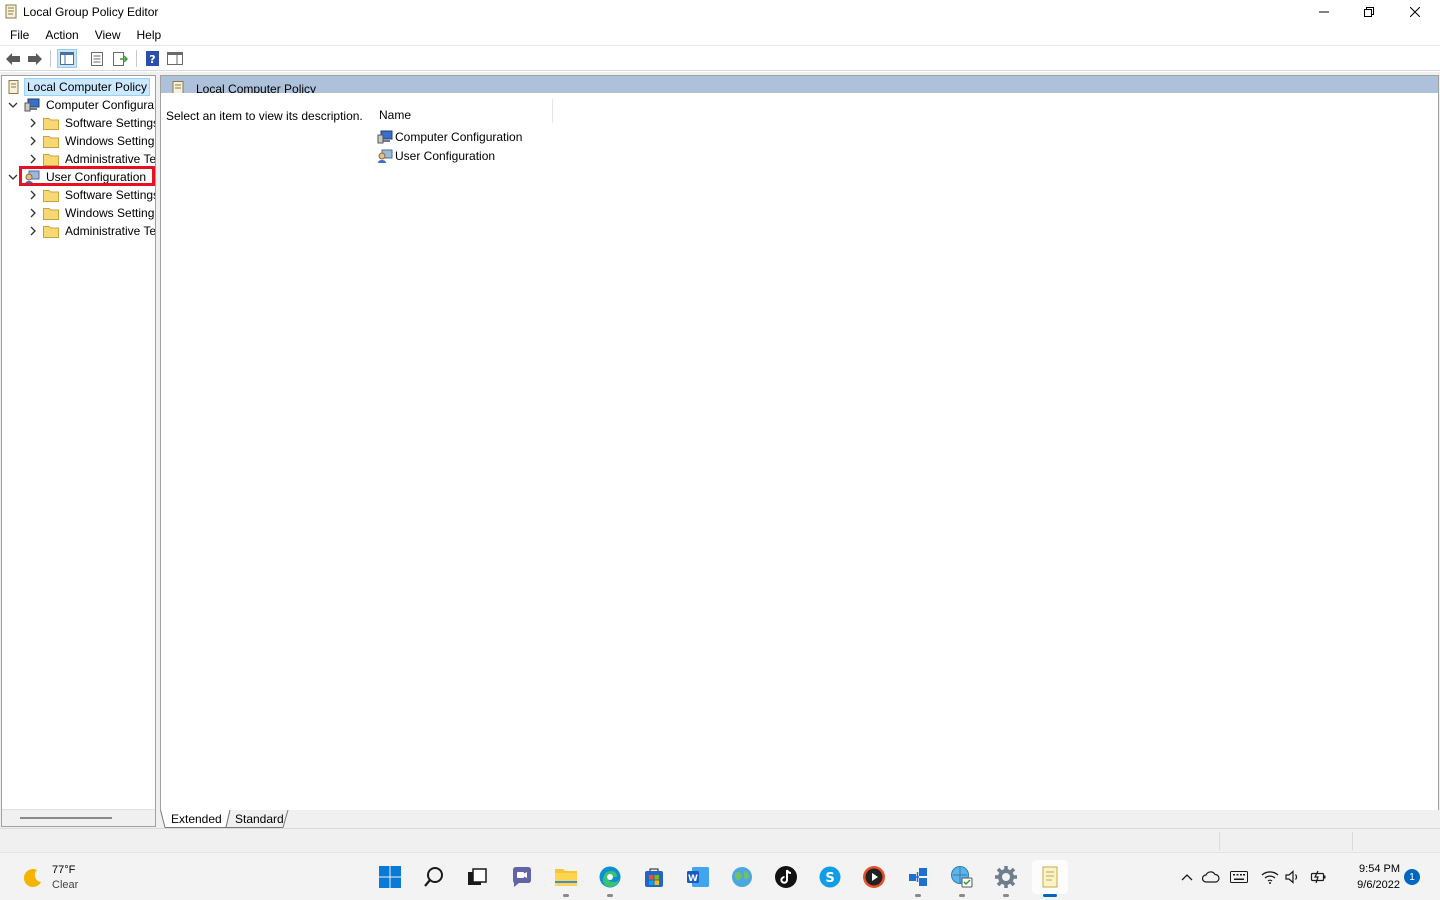 The image size is (1440, 900). I want to click on wifi-icon, so click(1270, 877).